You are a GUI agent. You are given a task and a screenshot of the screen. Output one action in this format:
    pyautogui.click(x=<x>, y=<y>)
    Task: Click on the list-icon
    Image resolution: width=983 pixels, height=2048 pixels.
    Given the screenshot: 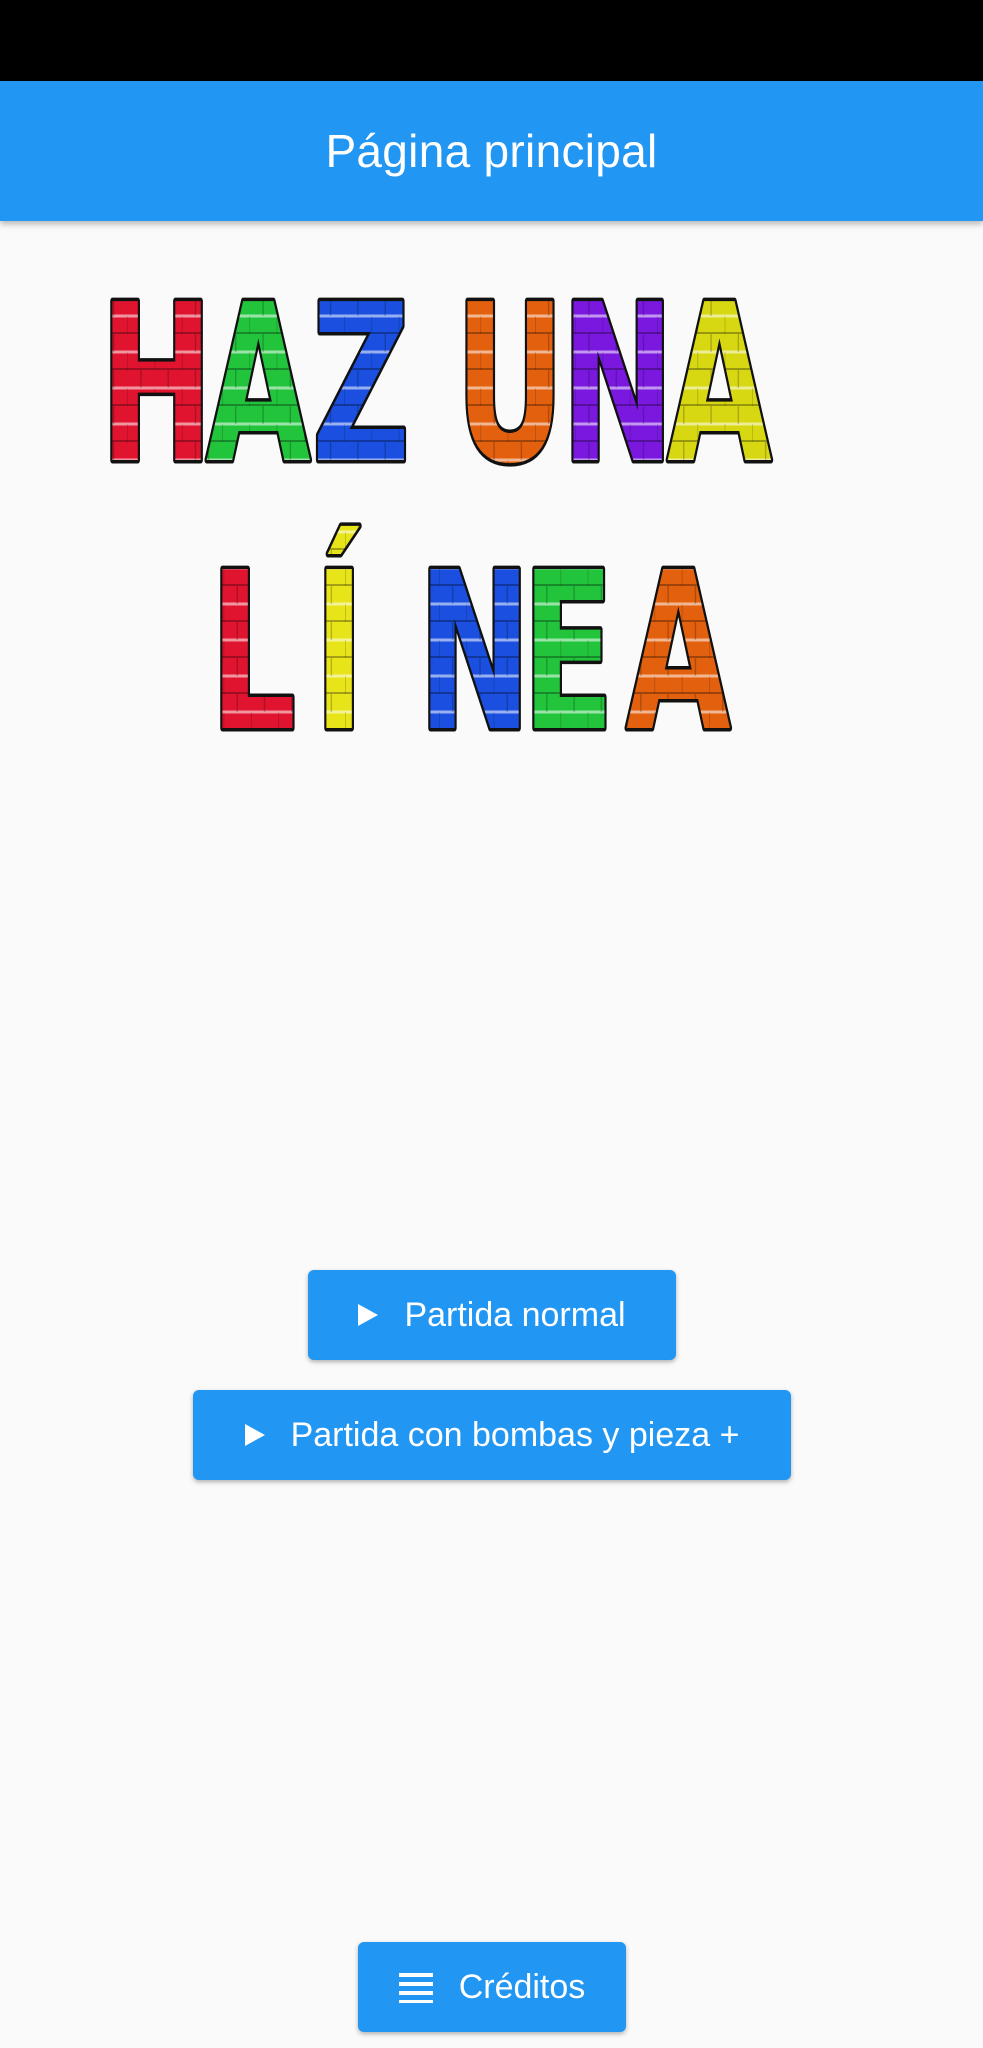 What is the action you would take?
    pyautogui.click(x=415, y=1987)
    